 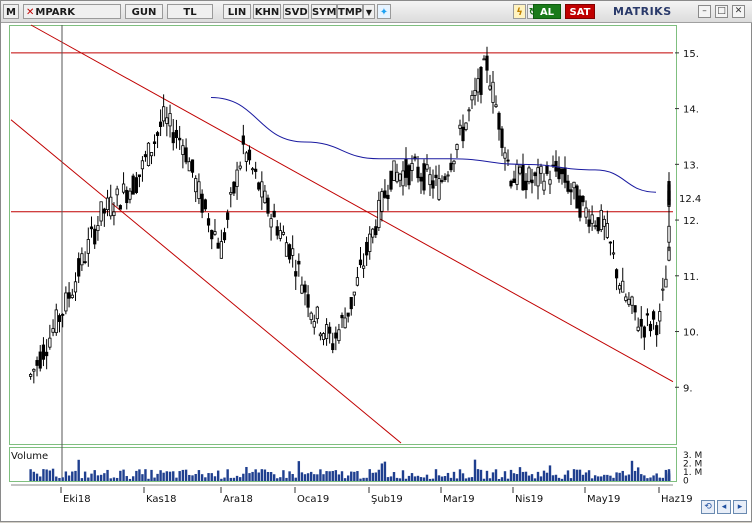 What do you see at coordinates (691, 333) in the screenshot?
I see `y-tick-label: 10.` at bounding box center [691, 333].